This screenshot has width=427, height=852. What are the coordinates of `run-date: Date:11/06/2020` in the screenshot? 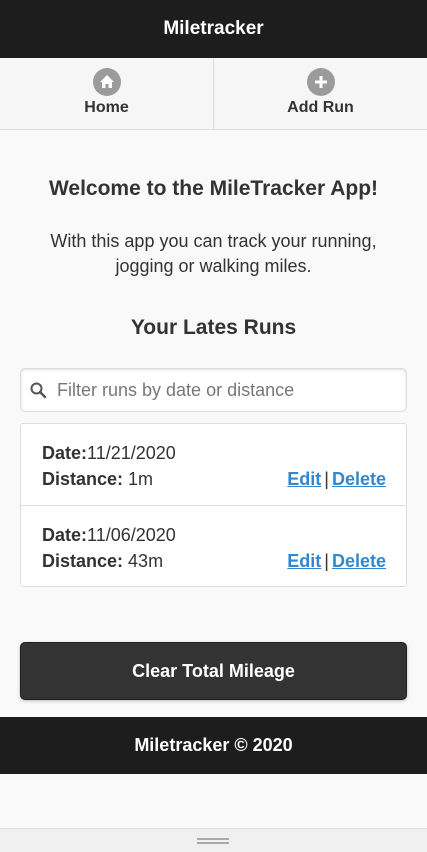 It's located at (214, 535).